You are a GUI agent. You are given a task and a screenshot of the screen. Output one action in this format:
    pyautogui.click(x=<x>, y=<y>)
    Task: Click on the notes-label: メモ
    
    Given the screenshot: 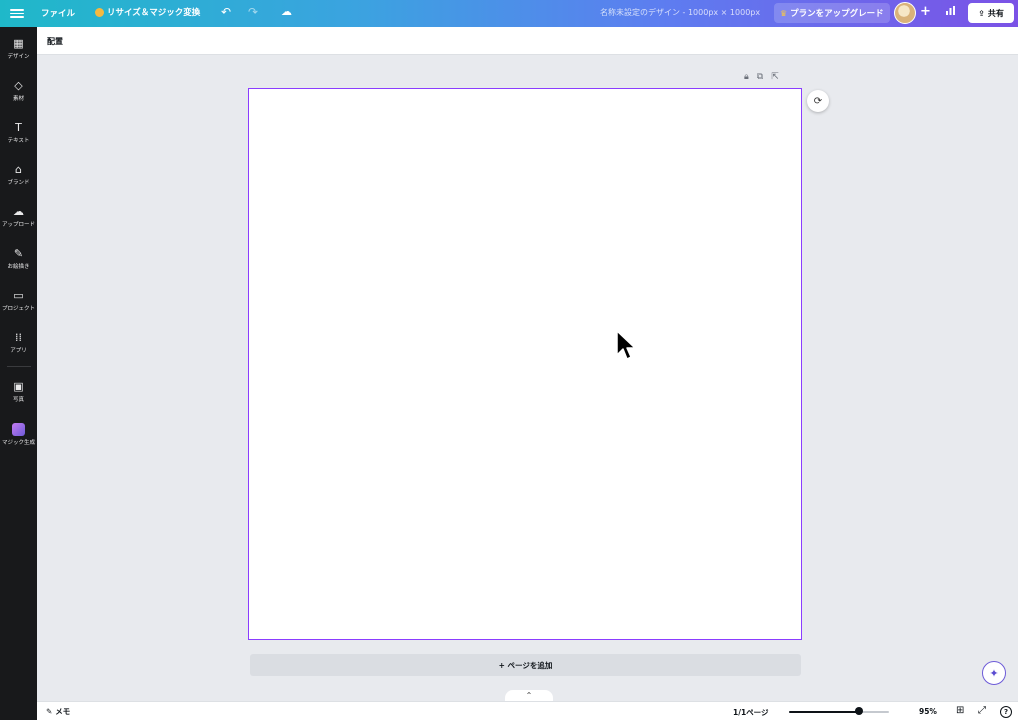 What is the action you would take?
    pyautogui.click(x=63, y=711)
    